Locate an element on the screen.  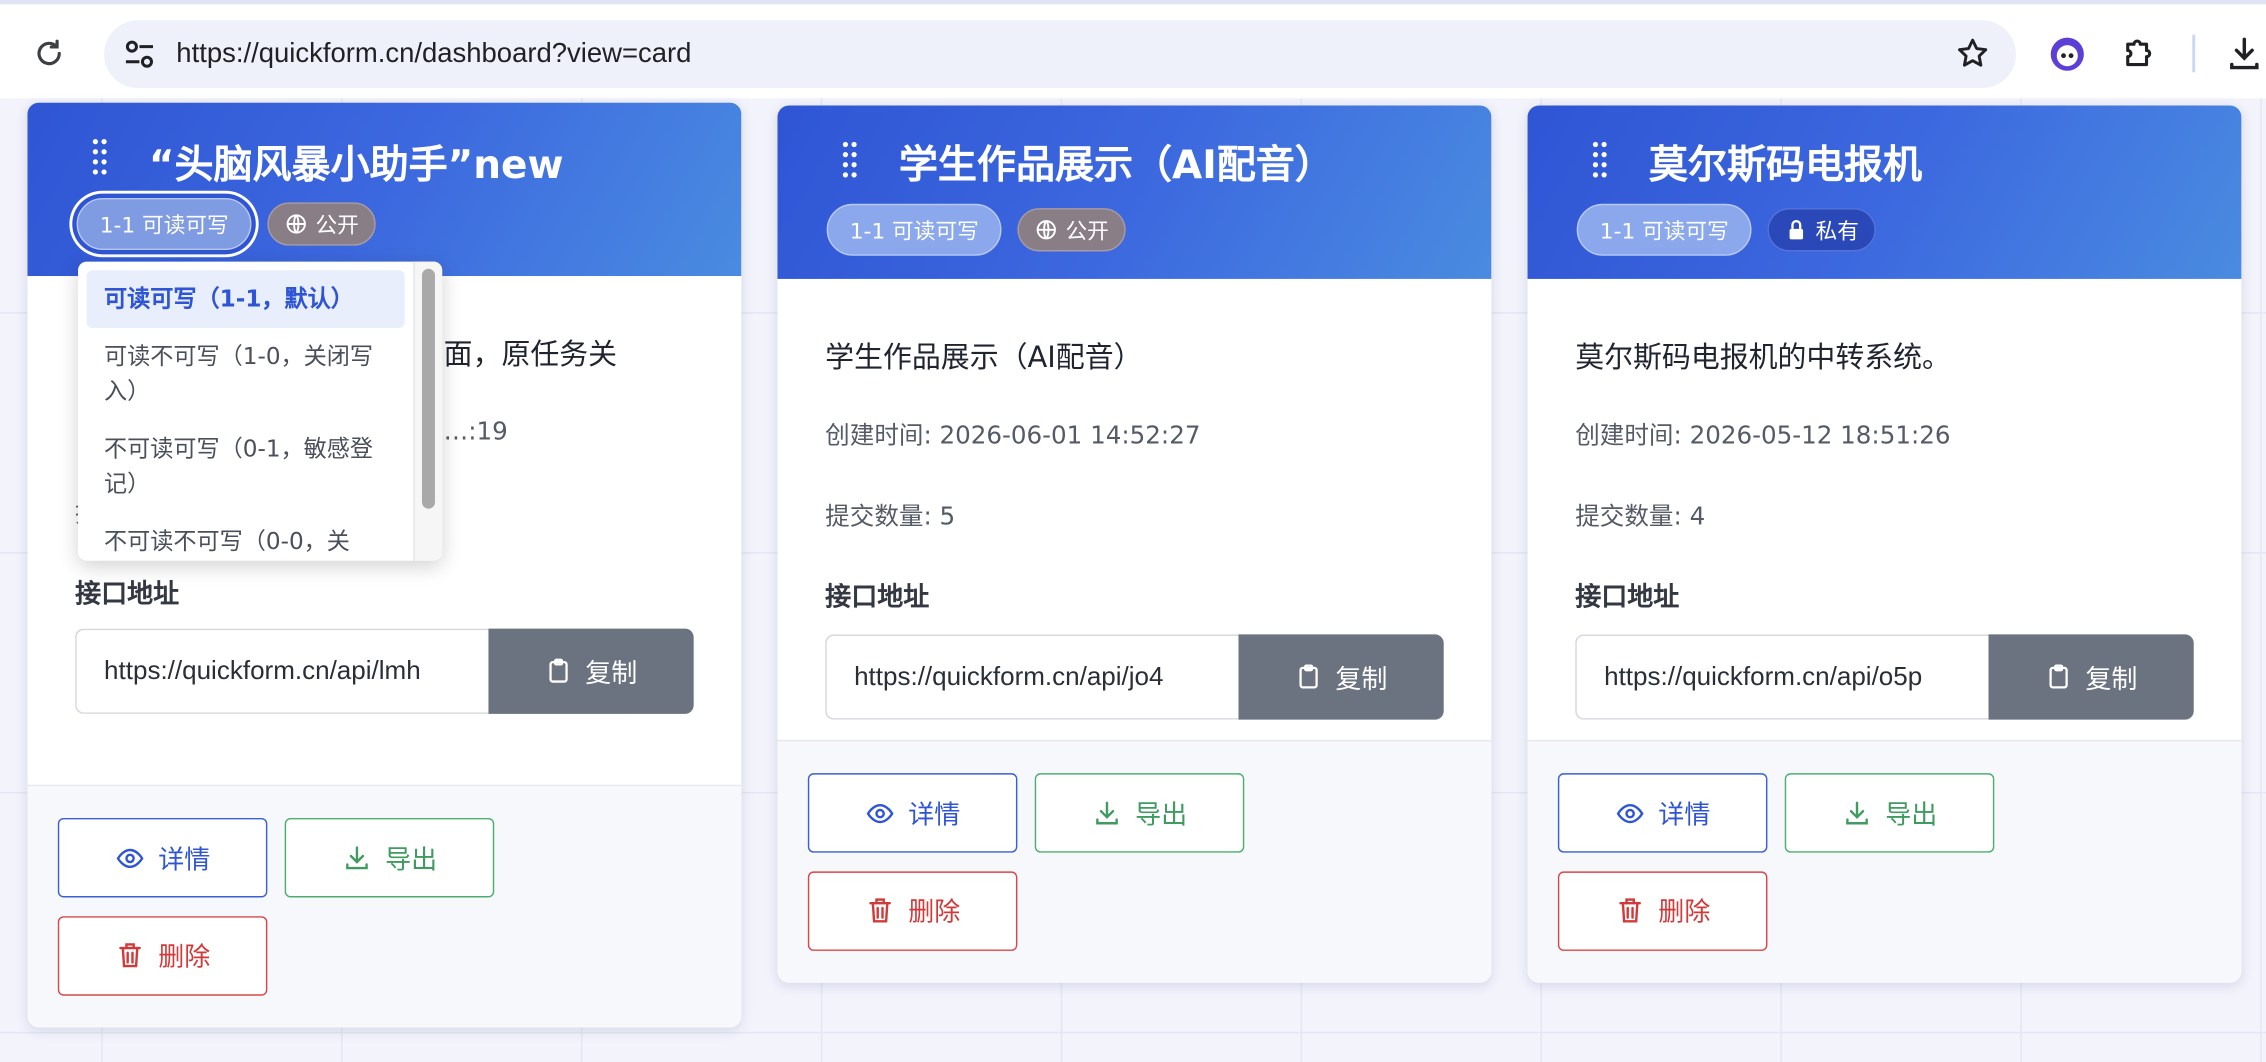
permission-option: 不可读可写（0-1，敏感登记） is located at coordinates (246, 467).